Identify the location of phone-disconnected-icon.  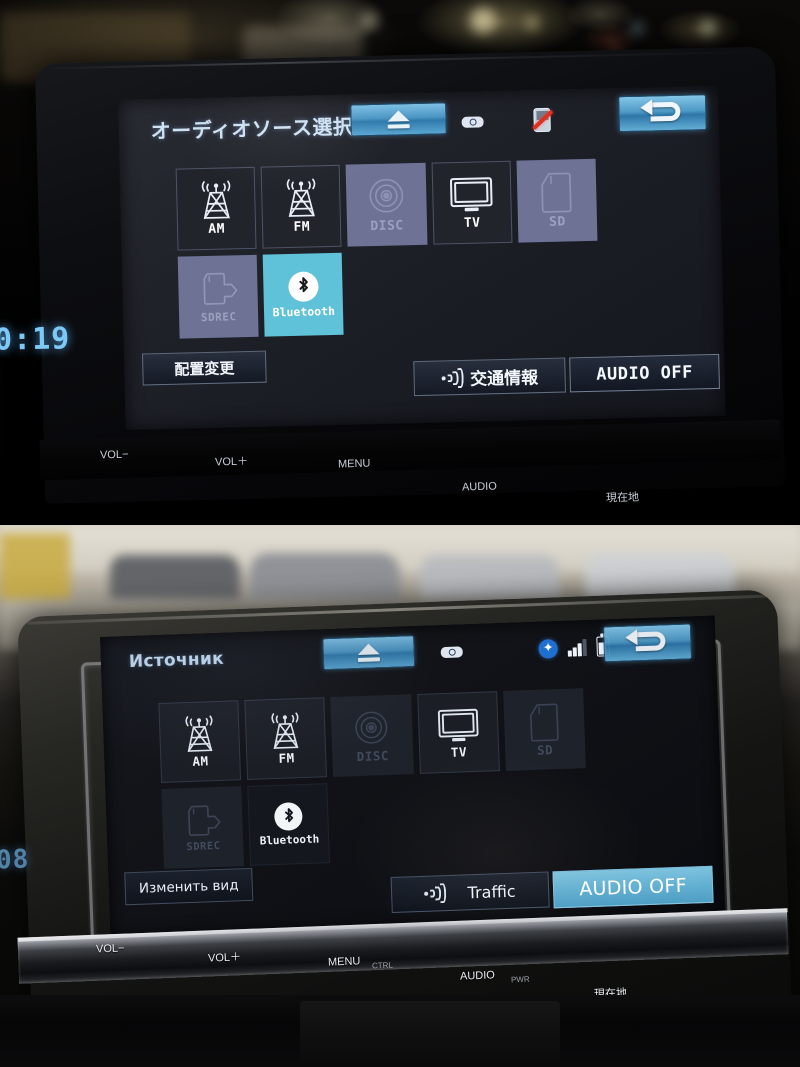
(542, 120).